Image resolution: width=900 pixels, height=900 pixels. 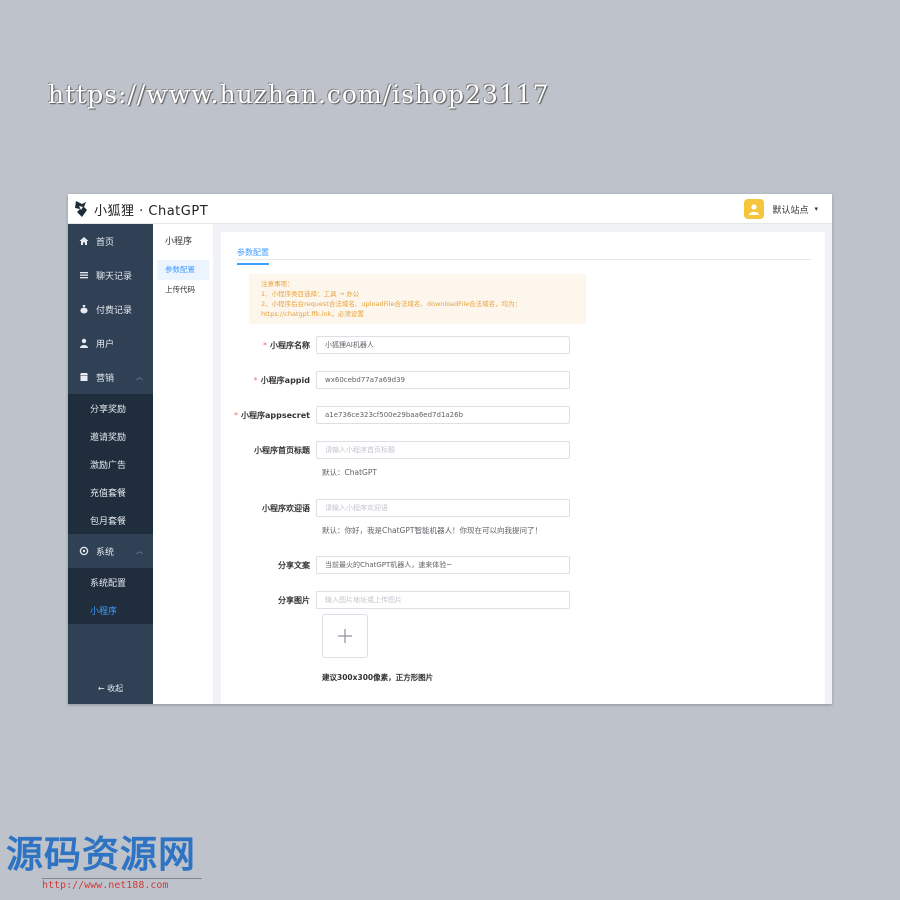 I want to click on image-upload-button, so click(x=345, y=636).